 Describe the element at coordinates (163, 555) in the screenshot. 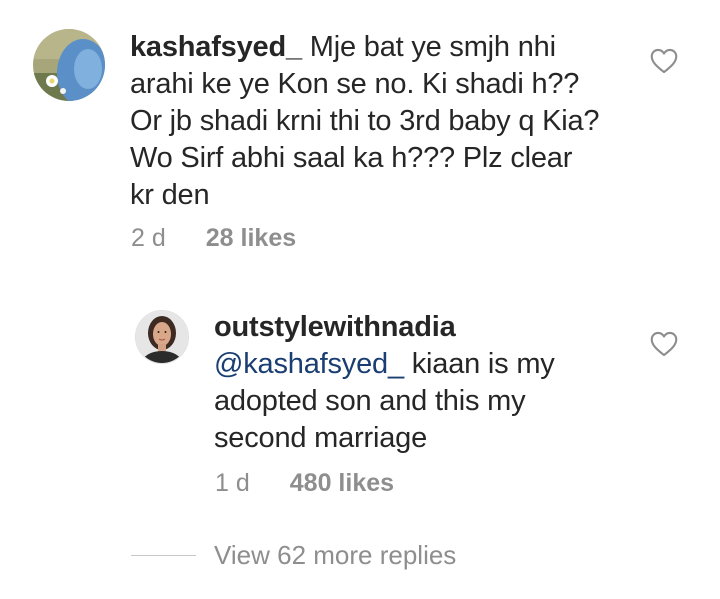

I see `replies-divider-line` at that location.